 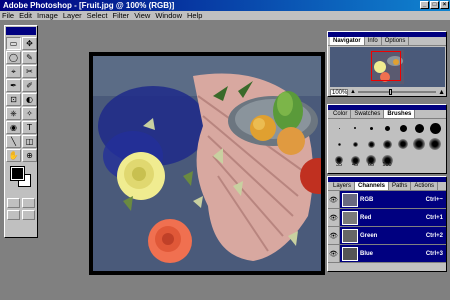 I want to click on tab-actions: Actions, so click(x=425, y=186).